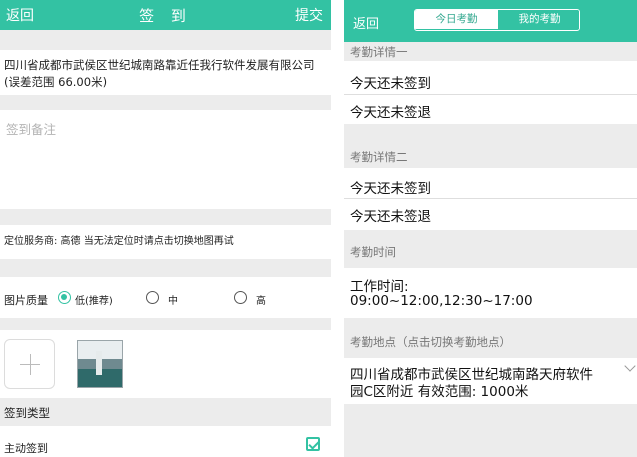  I want to click on detail-one-checkout: 今天还未签退, so click(390, 113).